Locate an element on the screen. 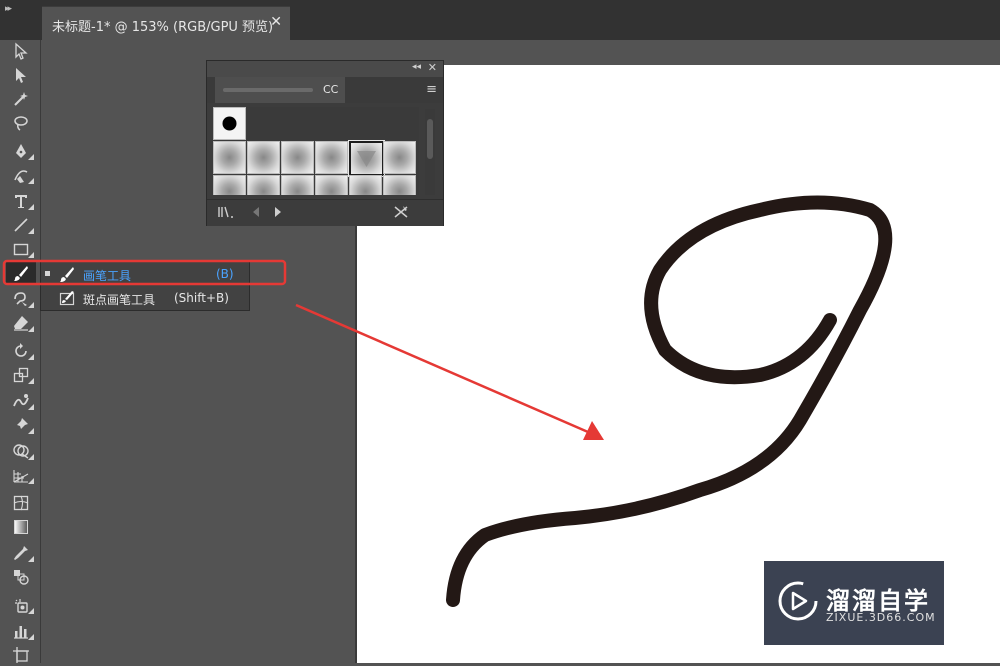 The image size is (1000, 666). document-tab-close-icon: ✕ is located at coordinates (276, 22).